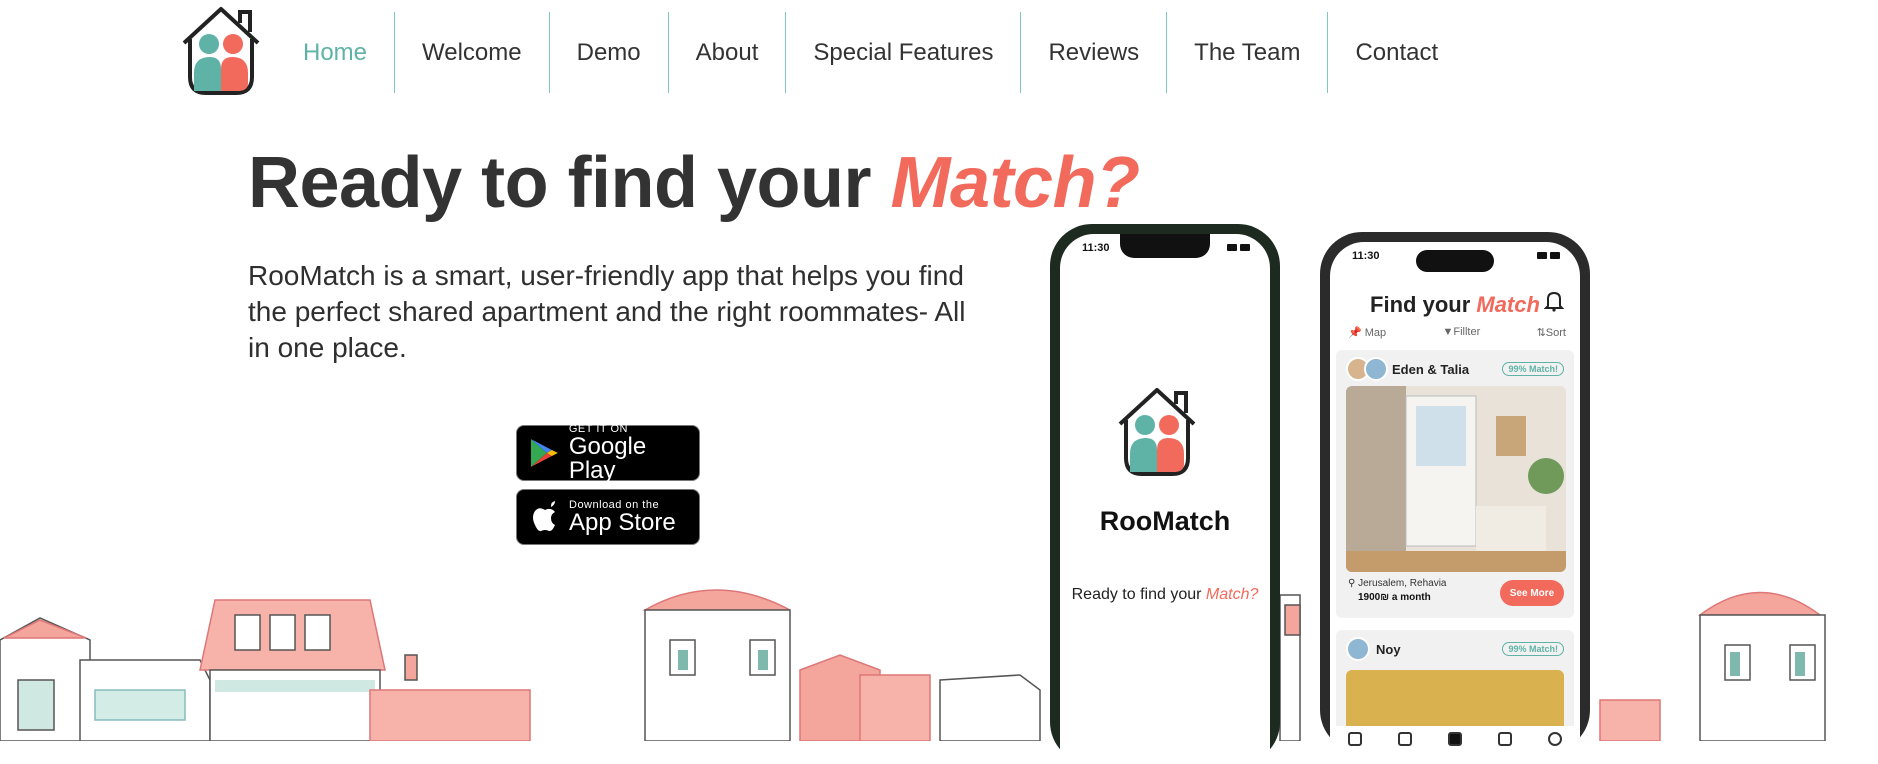  I want to click on bell-icon, so click(1554, 301).